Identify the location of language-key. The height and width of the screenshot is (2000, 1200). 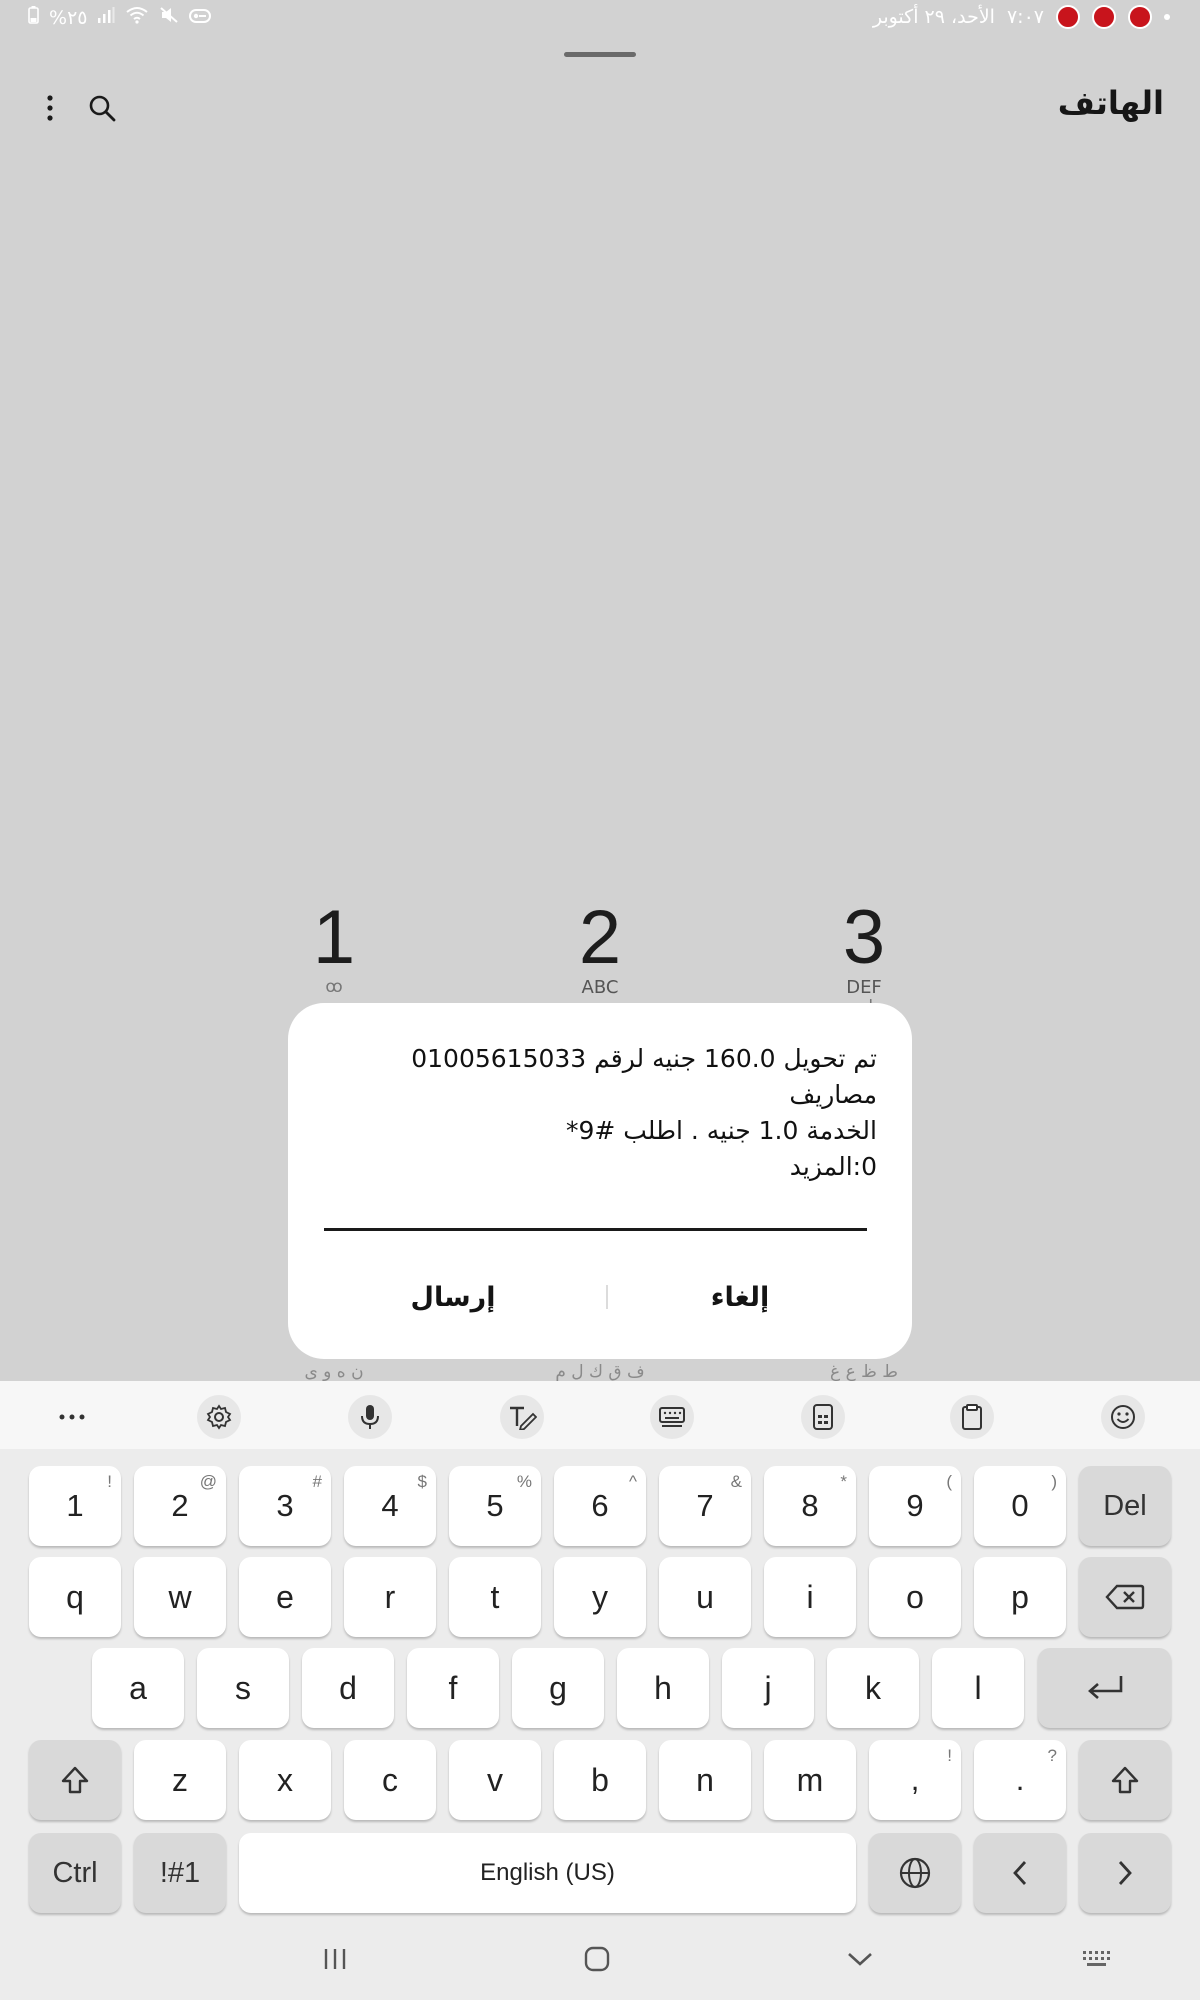
(915, 1873).